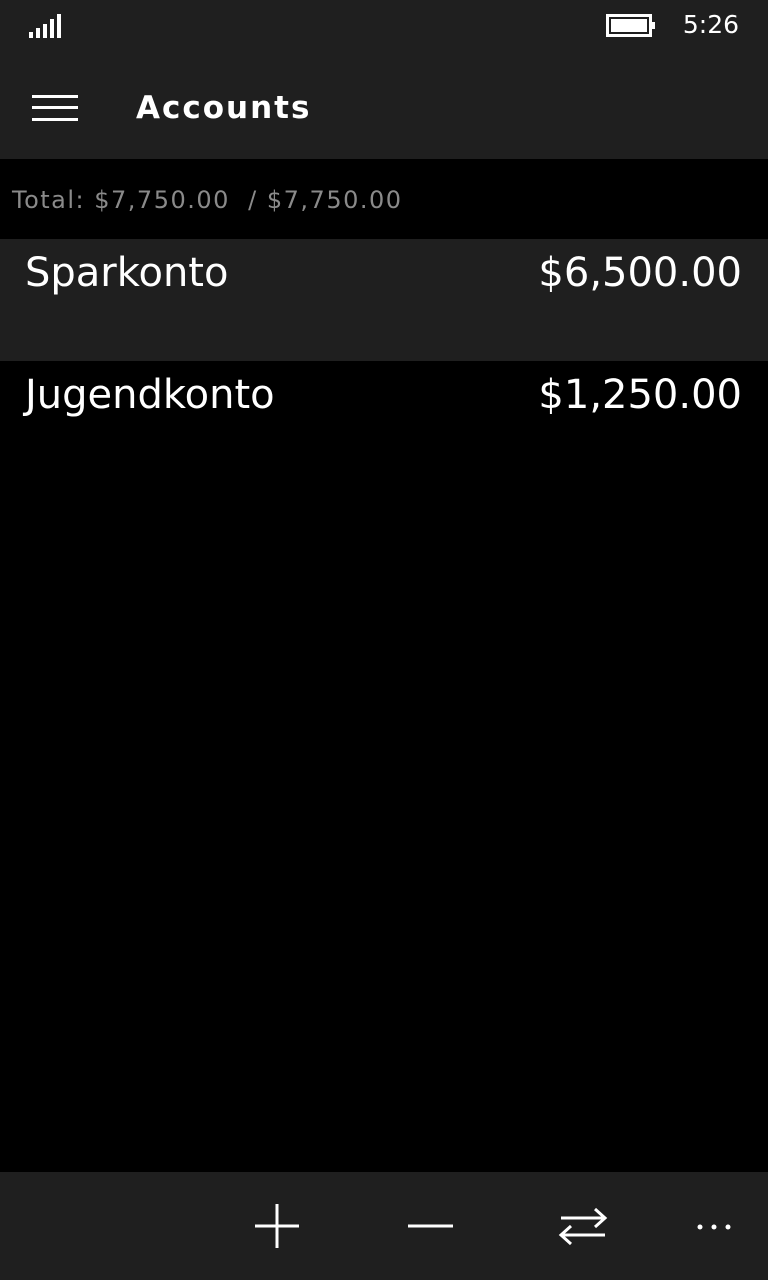 The image size is (768, 1280). I want to click on total-text: Total: $7,750.00 / $7,750.00, so click(207, 200).